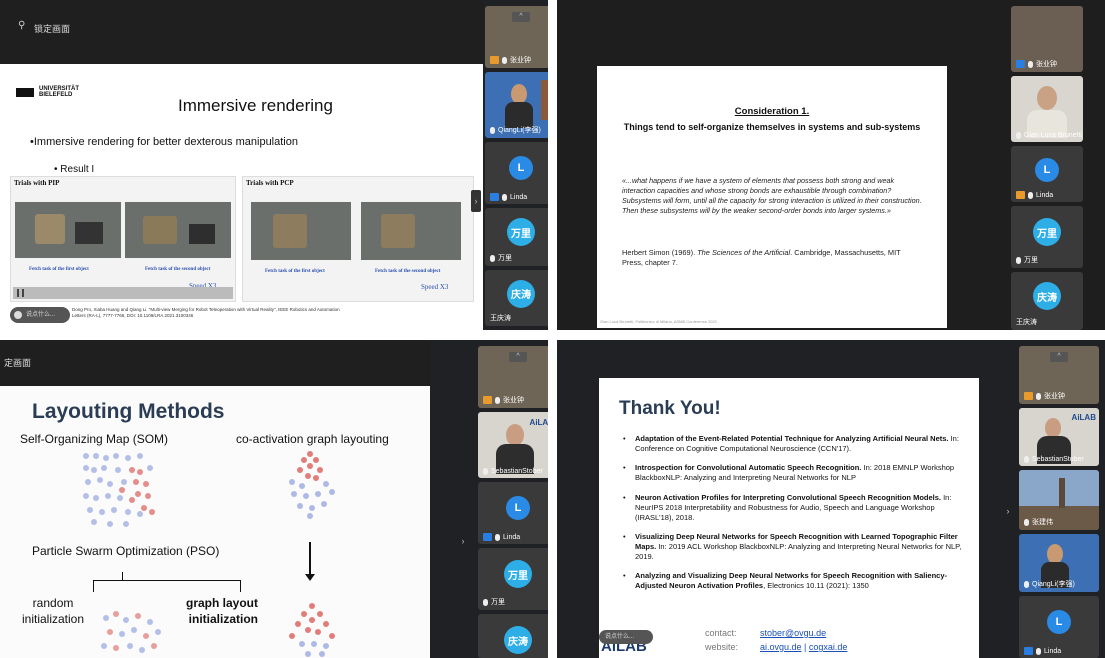 This screenshot has height=658, width=1105. What do you see at coordinates (21, 25) in the screenshot?
I see `pin-icon: ⚲` at bounding box center [21, 25].